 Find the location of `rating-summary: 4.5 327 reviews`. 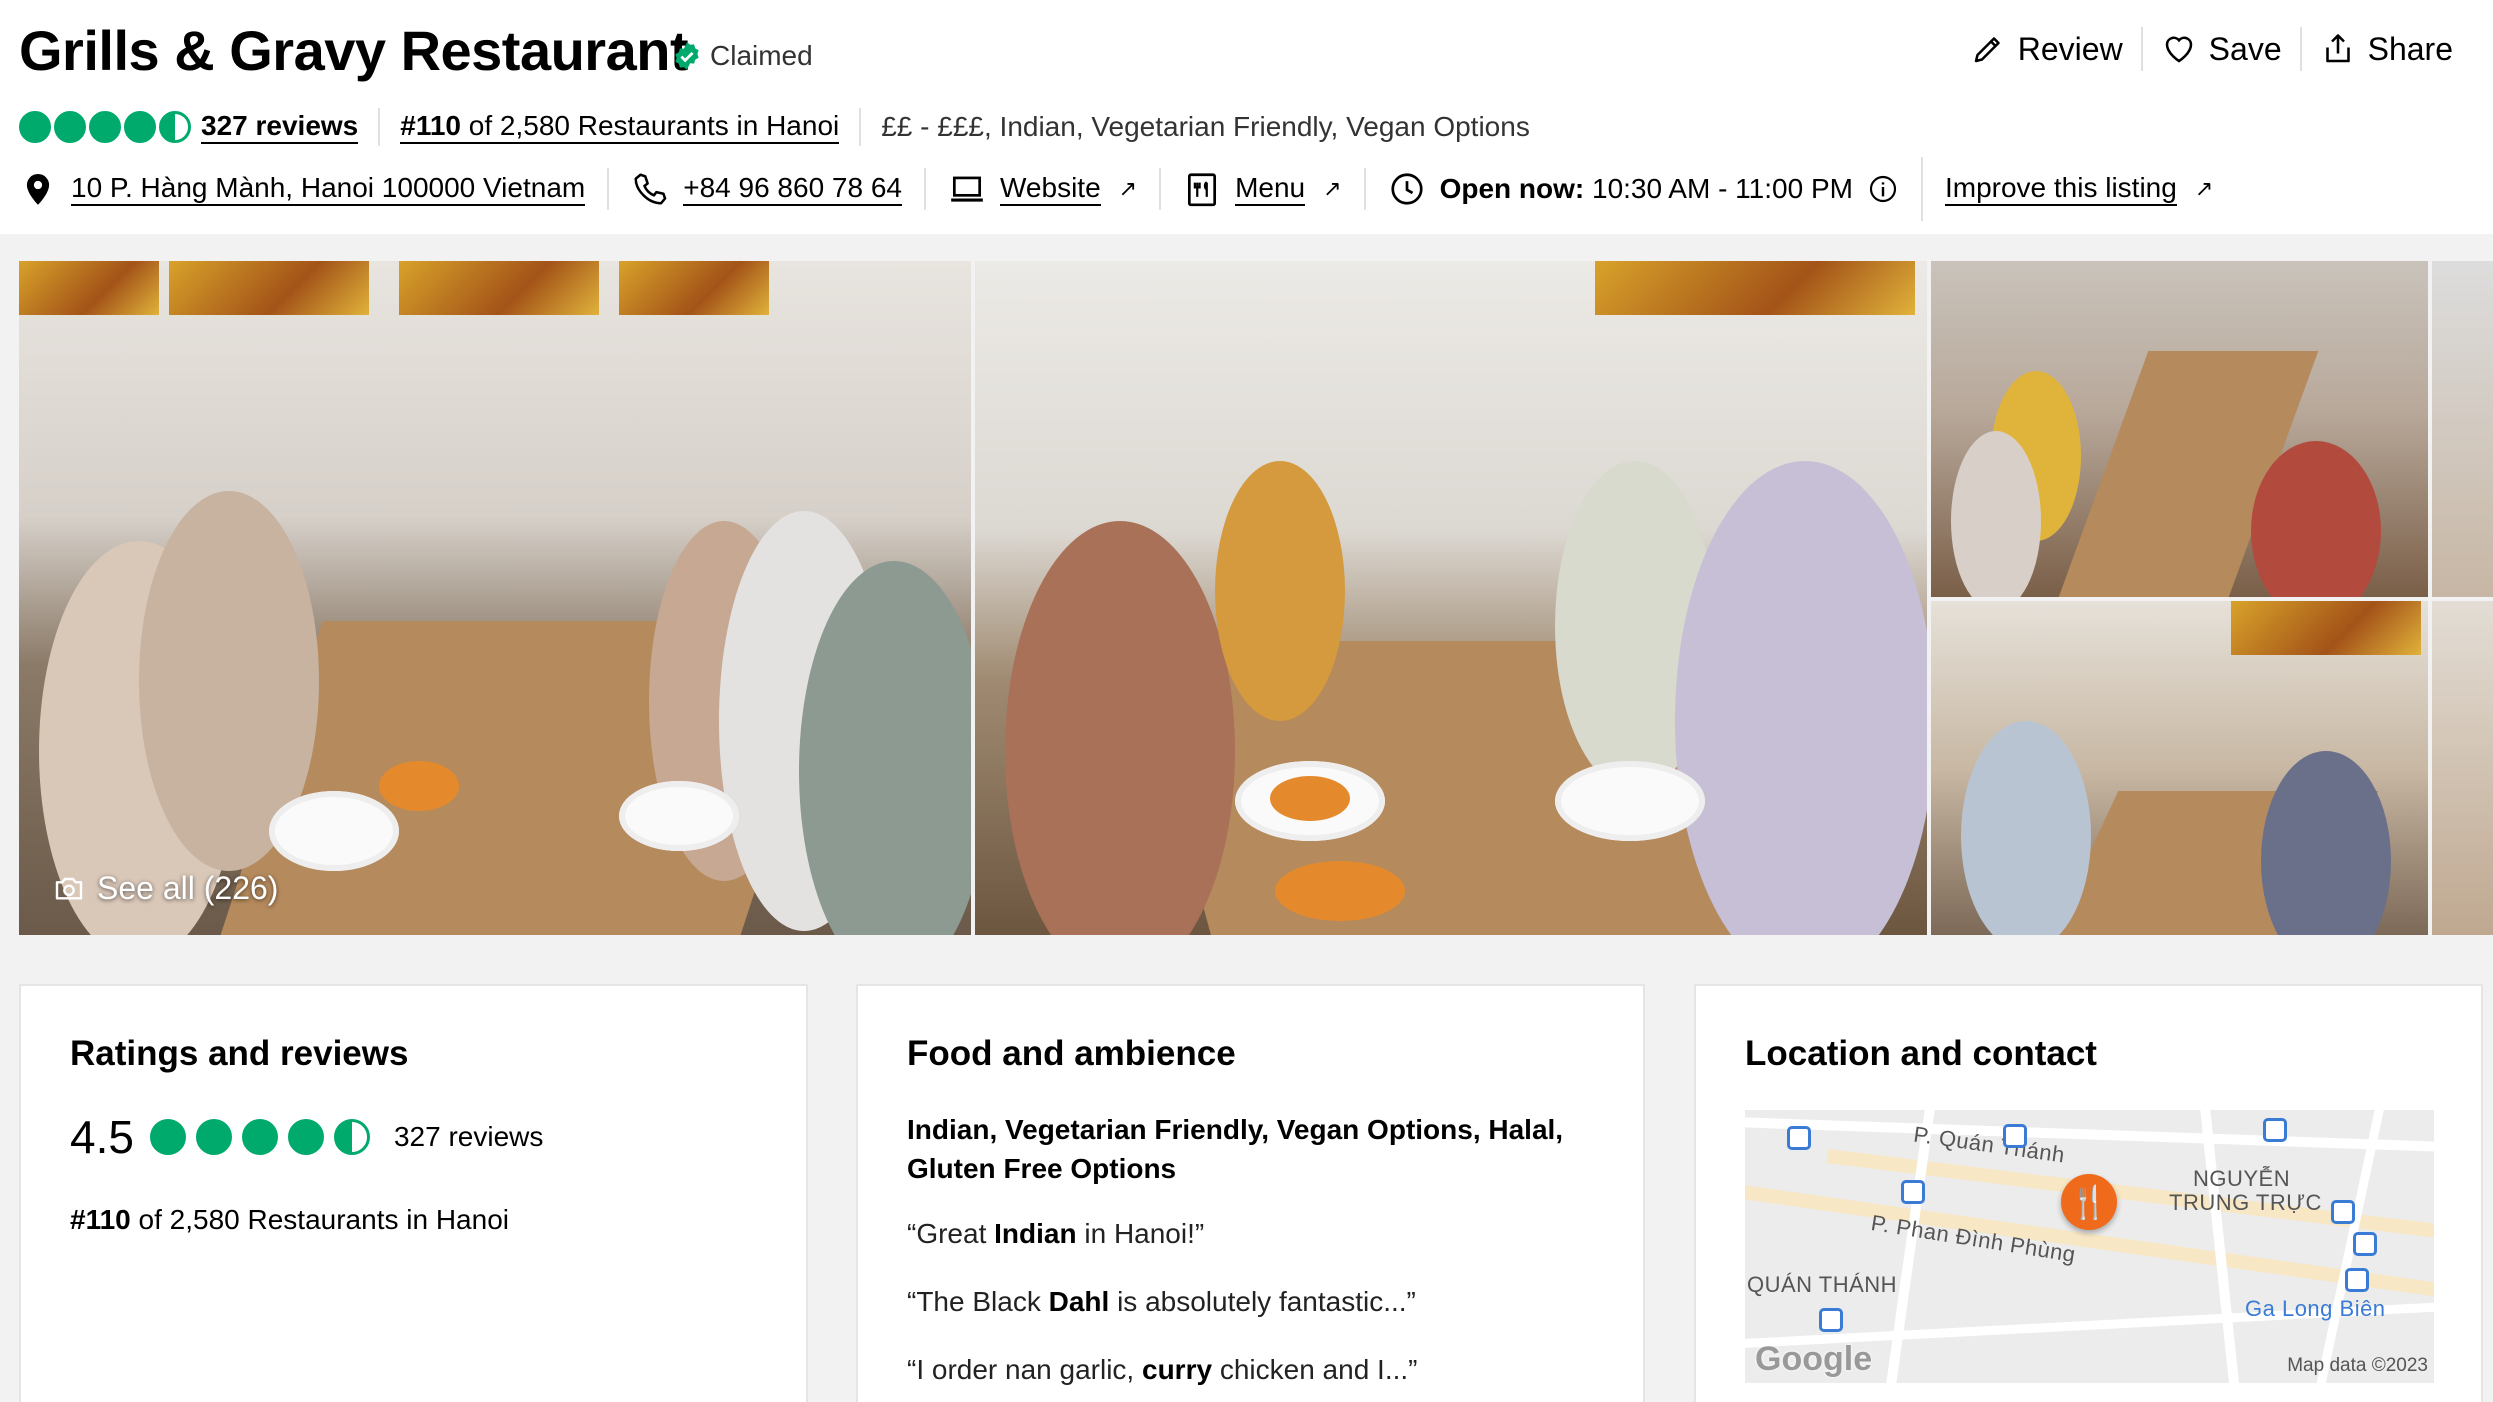

rating-summary: 4.5 327 reviews is located at coordinates (306, 1137).